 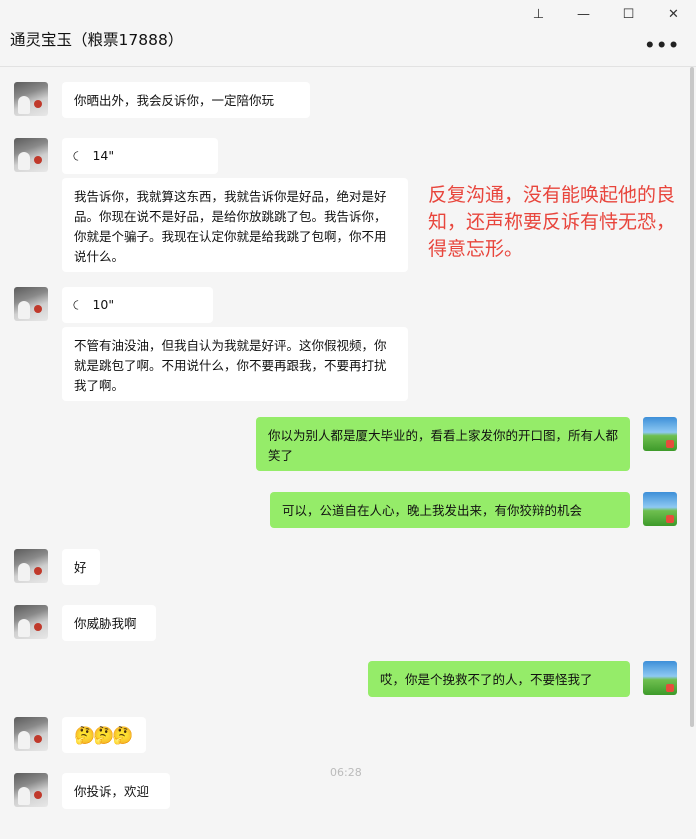 What do you see at coordinates (186, 100) in the screenshot?
I see `message-bubble: 你晒出外，我会反诉你，一定陪你玩` at bounding box center [186, 100].